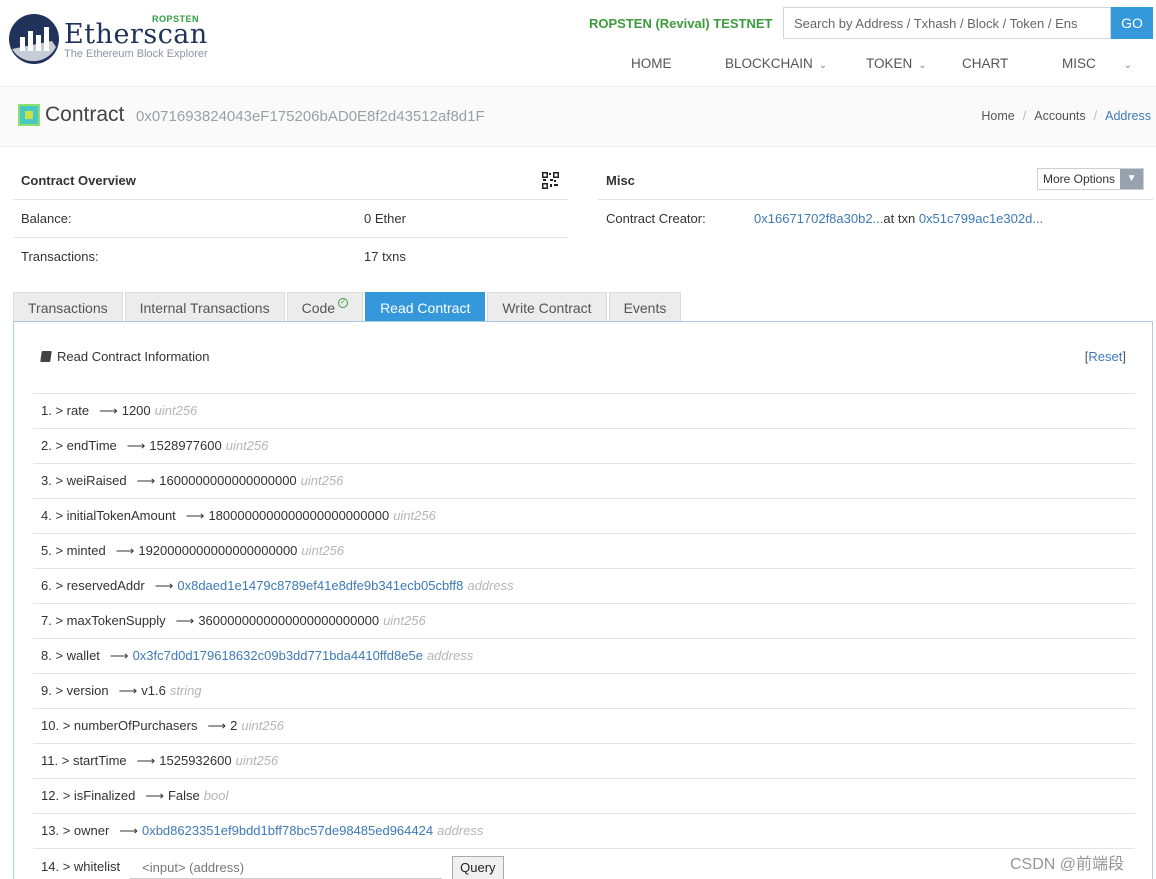 The image size is (1156, 879). What do you see at coordinates (216, 795) in the screenshot?
I see `row-type: bool` at bounding box center [216, 795].